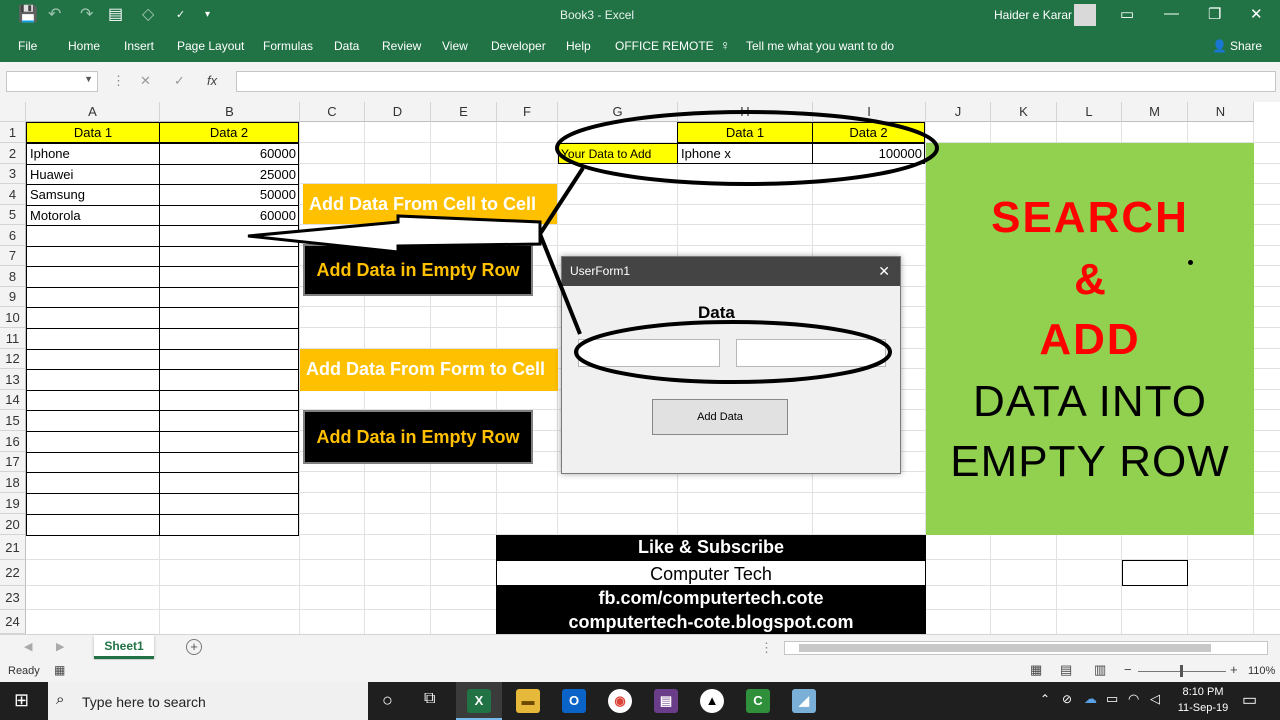  What do you see at coordinates (640, 647) in the screenshot?
I see `sheet-tab-bar: ◀ ▶ Sheet1 + ⋮` at bounding box center [640, 647].